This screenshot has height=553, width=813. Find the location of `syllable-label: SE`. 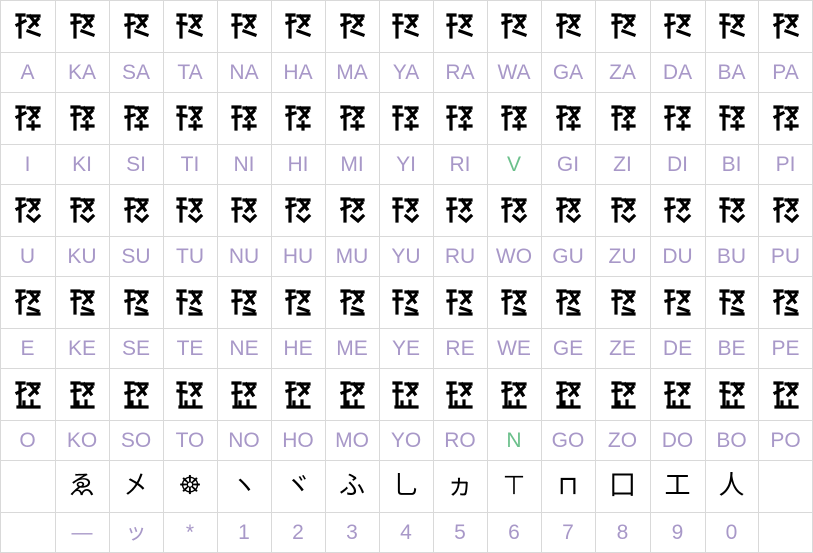

syllable-label: SE is located at coordinates (135, 348).